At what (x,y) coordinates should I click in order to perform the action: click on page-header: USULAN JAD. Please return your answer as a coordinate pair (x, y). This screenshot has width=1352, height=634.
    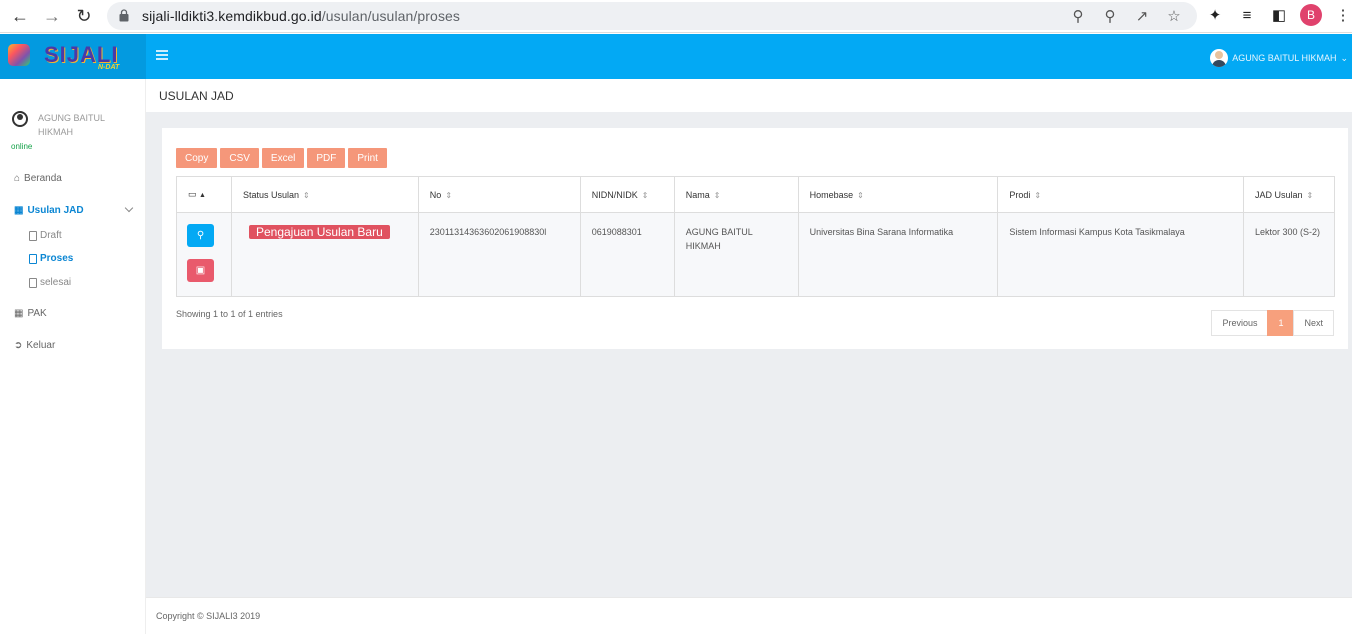
    Looking at the image, I should click on (749, 95).